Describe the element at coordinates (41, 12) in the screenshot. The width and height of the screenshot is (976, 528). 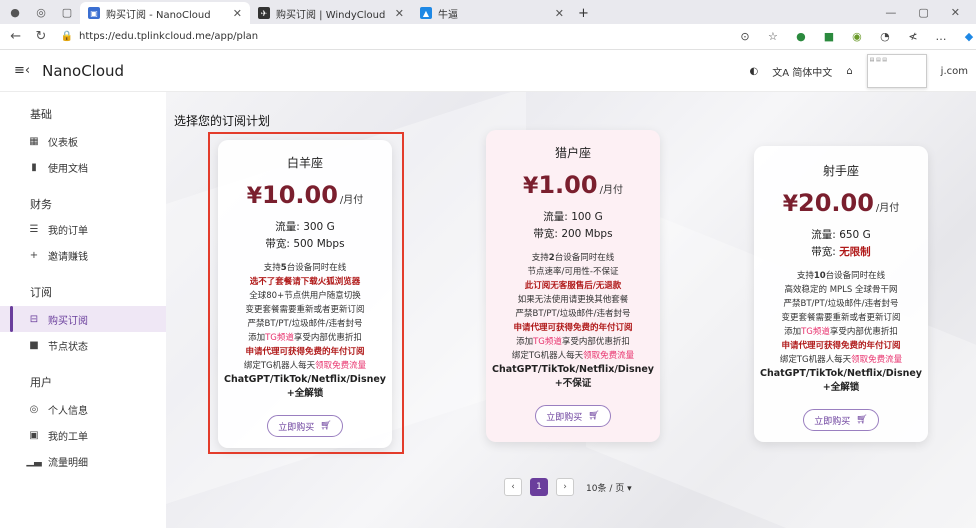
I see `workspaces-icon: ◎` at that location.